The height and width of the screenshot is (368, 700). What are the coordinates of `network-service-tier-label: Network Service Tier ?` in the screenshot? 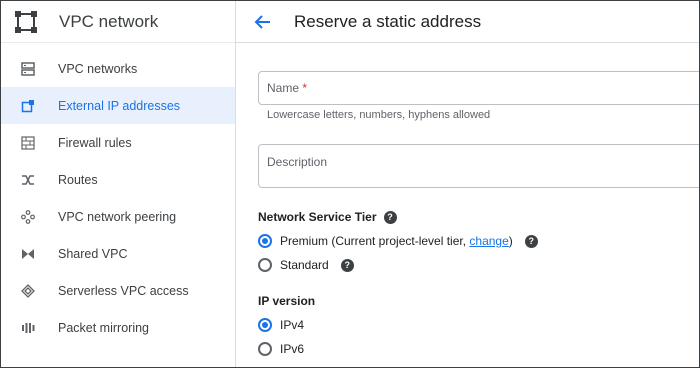 It's located at (327, 217).